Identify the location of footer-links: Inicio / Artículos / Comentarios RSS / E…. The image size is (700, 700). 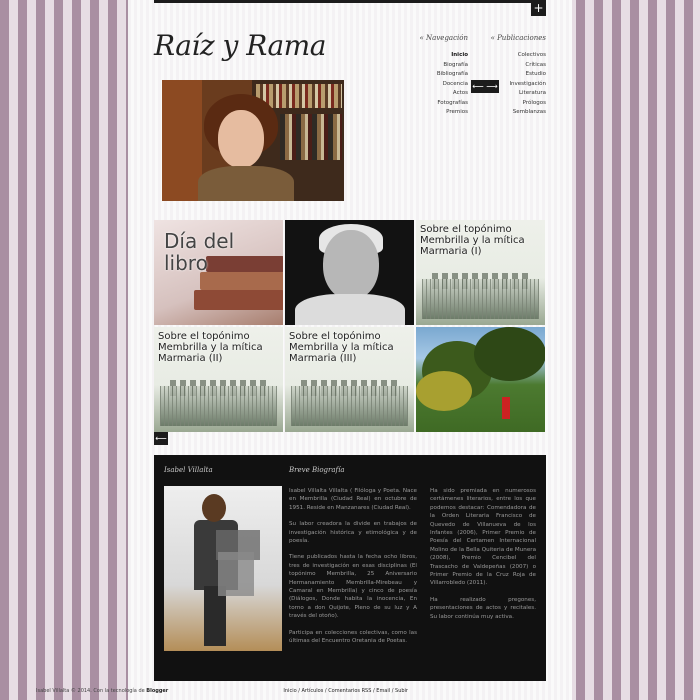
(345, 691).